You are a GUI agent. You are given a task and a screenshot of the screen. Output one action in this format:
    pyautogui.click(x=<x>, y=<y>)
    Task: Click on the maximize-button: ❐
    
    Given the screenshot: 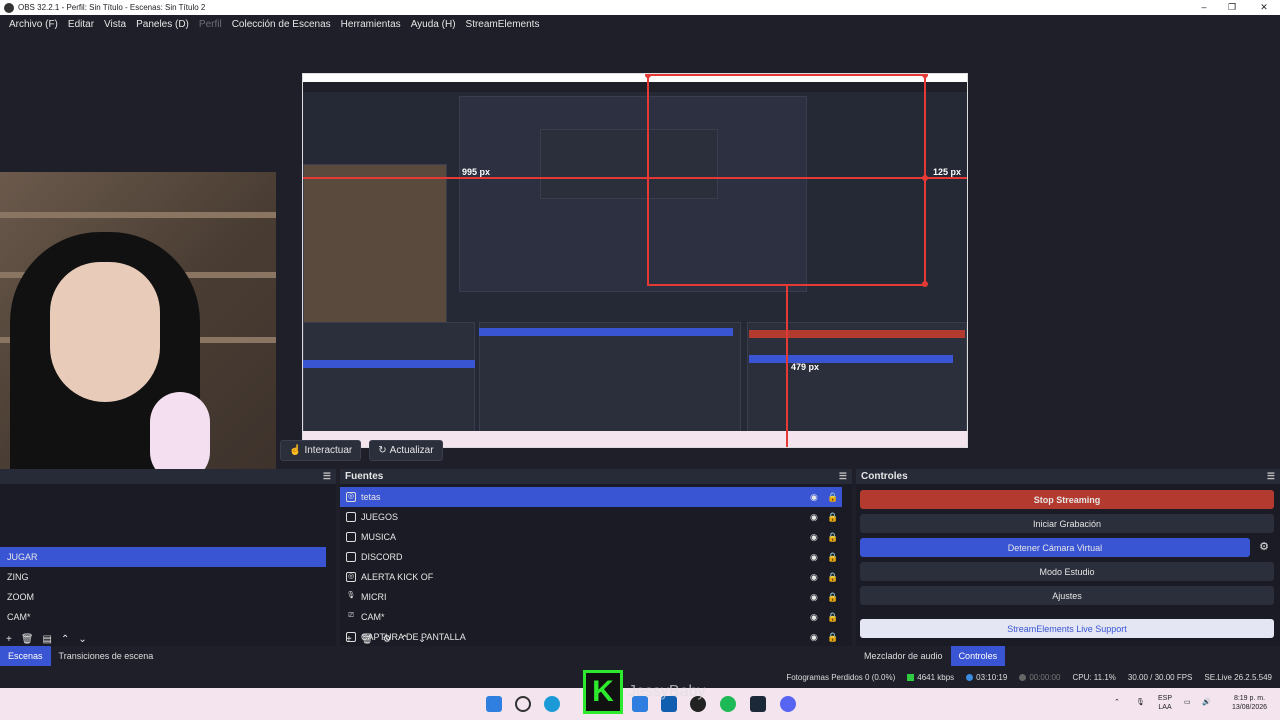 What is the action you would take?
    pyautogui.click(x=1232, y=7)
    